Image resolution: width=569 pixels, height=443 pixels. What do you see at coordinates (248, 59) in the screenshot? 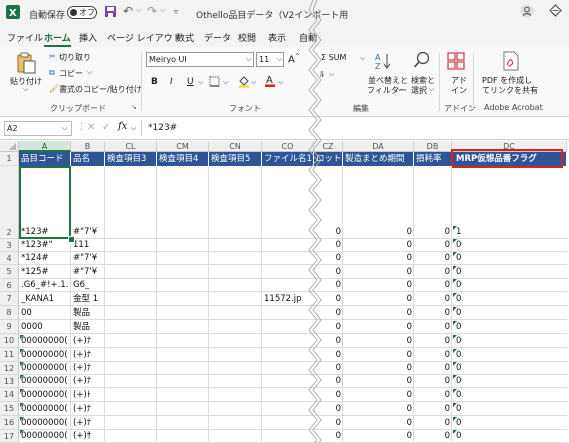
I see `font-name-dropdown-icon: ⌵` at bounding box center [248, 59].